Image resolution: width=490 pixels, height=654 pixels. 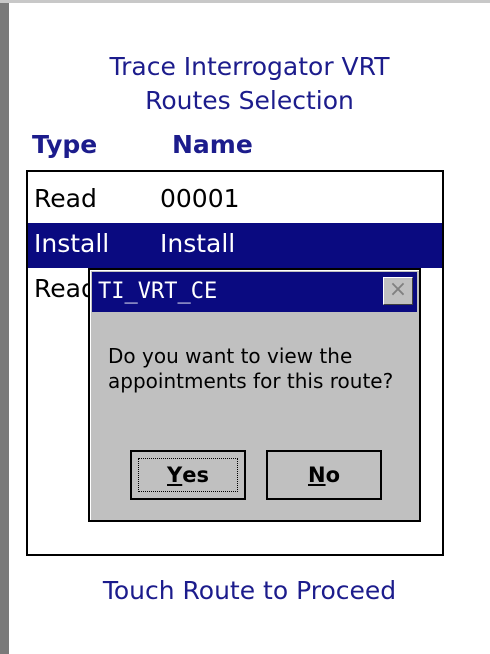 What do you see at coordinates (4, 327) in the screenshot?
I see `window-left-edge` at bounding box center [4, 327].